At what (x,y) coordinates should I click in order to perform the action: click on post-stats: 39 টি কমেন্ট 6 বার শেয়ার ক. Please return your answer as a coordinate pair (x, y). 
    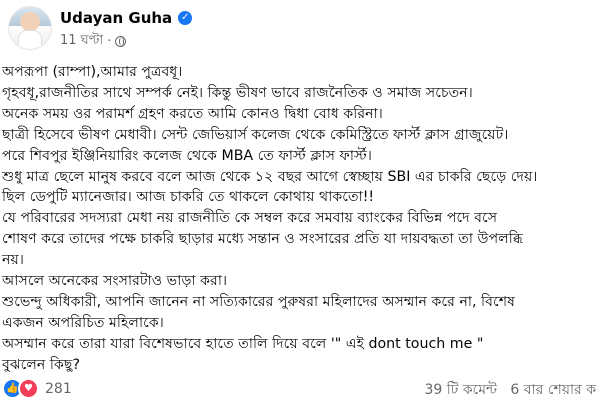
    Looking at the image, I should click on (511, 390).